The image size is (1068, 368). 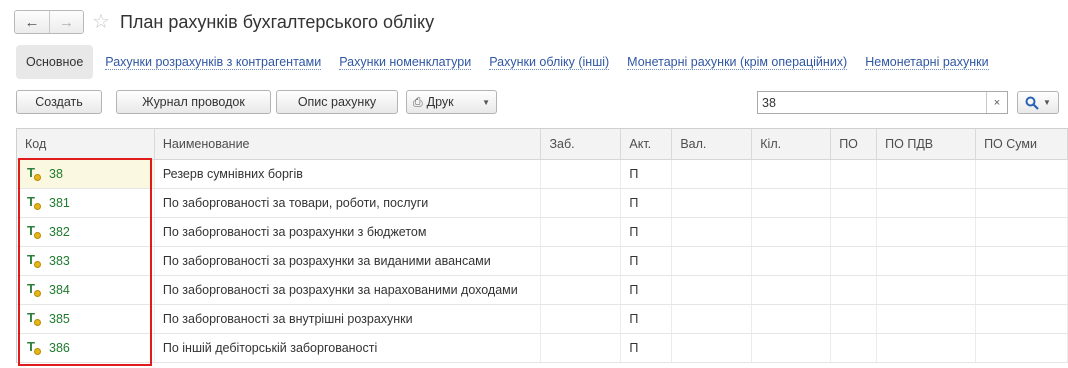 What do you see at coordinates (647, 144) in the screenshot?
I see `column-header-akt: Акт.` at bounding box center [647, 144].